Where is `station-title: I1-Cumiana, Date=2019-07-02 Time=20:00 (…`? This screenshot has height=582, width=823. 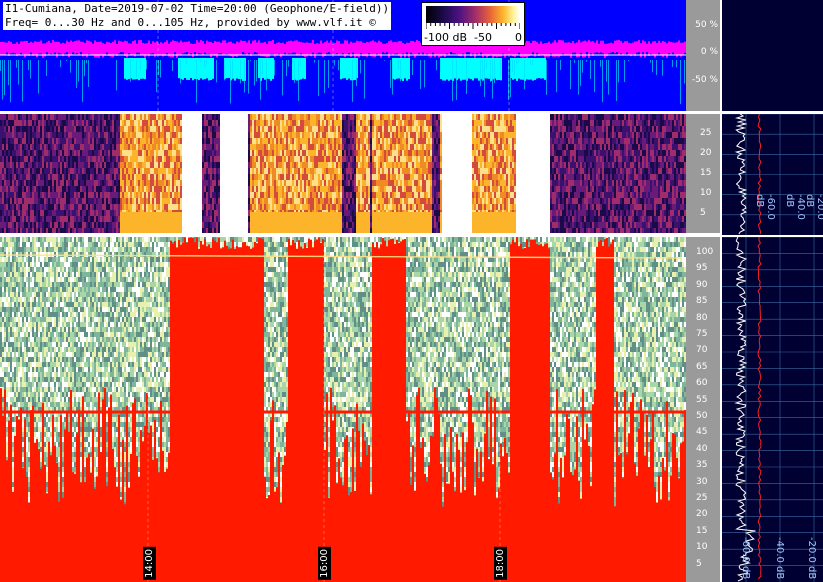 station-title: I1-Cumiana, Date=2019-07-02 Time=20:00 (… is located at coordinates (197, 8).